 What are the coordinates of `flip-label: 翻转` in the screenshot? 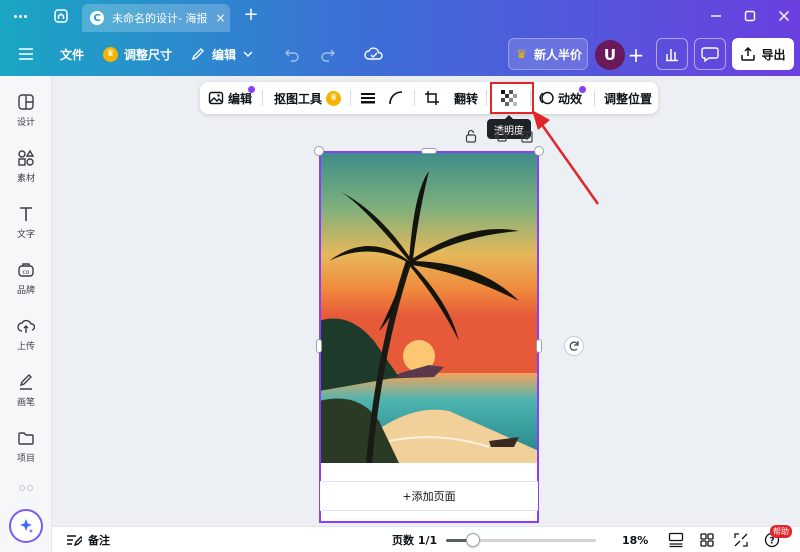 It's located at (466, 98).